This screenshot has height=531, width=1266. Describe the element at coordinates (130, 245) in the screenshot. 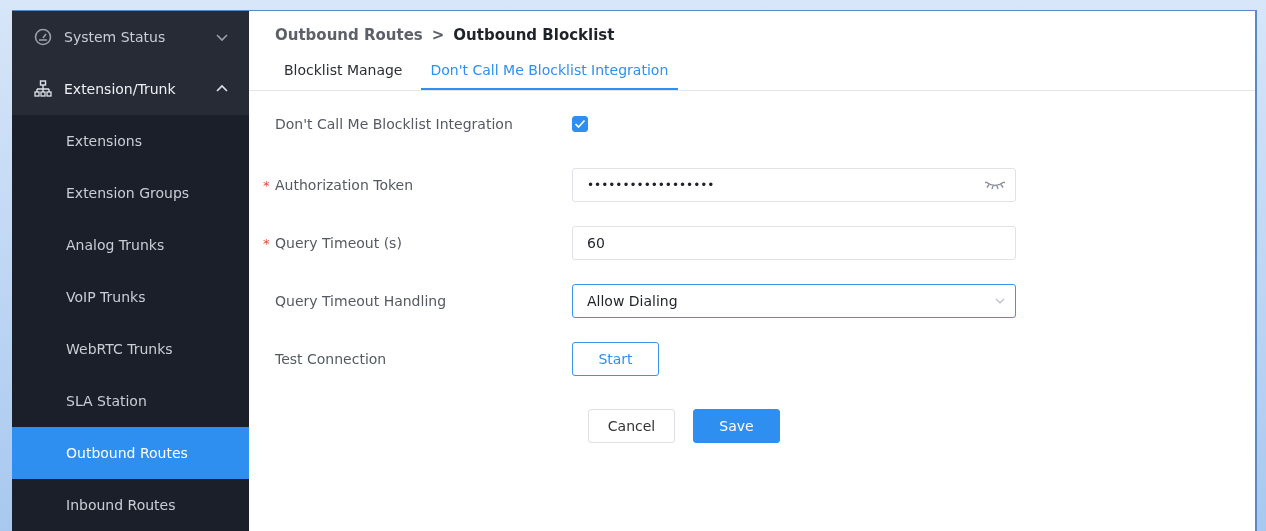

I see `sidebar-item: Analog Trunks` at that location.